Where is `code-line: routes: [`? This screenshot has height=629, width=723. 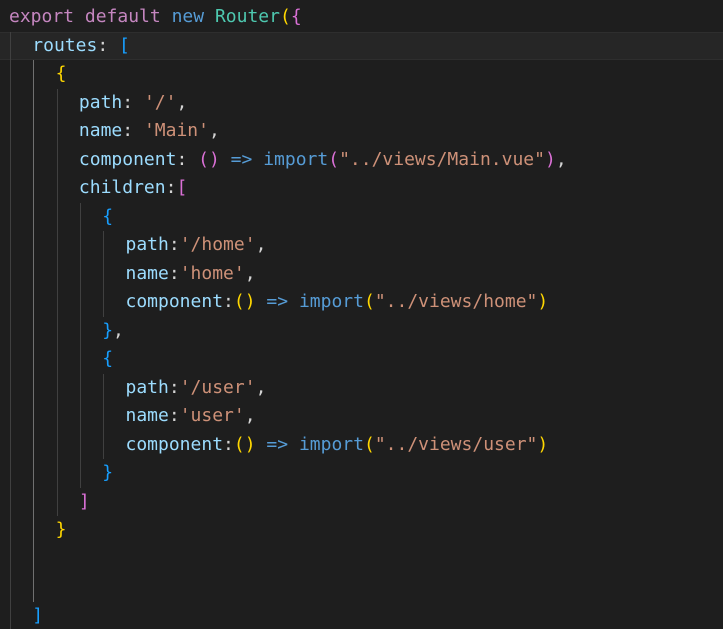
code-line: routes: [ is located at coordinates (361, 46).